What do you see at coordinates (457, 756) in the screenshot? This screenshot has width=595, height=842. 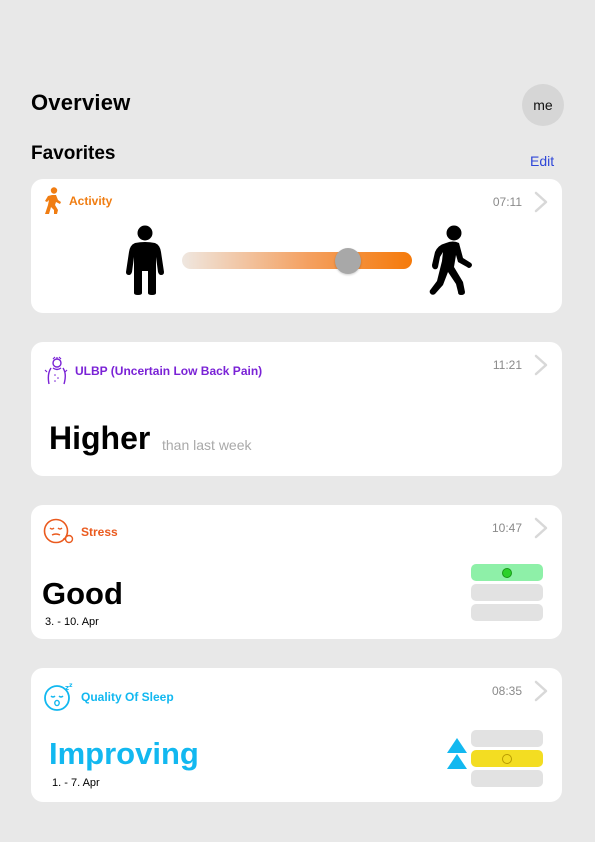 I see `trend-up-icon` at bounding box center [457, 756].